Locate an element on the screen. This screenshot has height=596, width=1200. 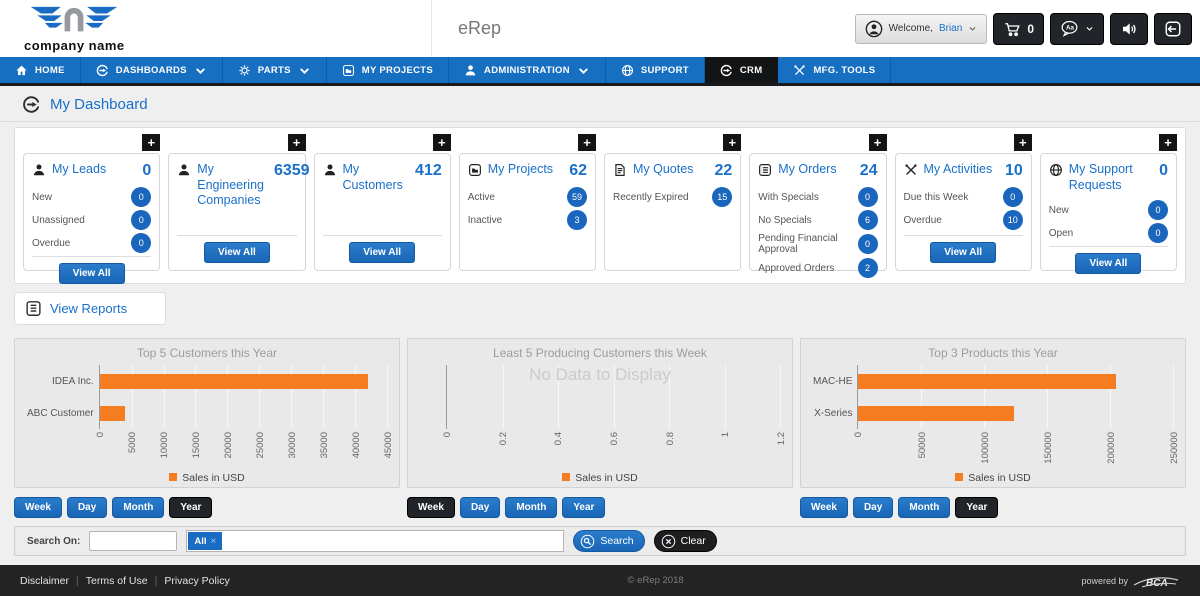
nav-item-mfg-tools: MFG. TOOLS is located at coordinates (835, 70).